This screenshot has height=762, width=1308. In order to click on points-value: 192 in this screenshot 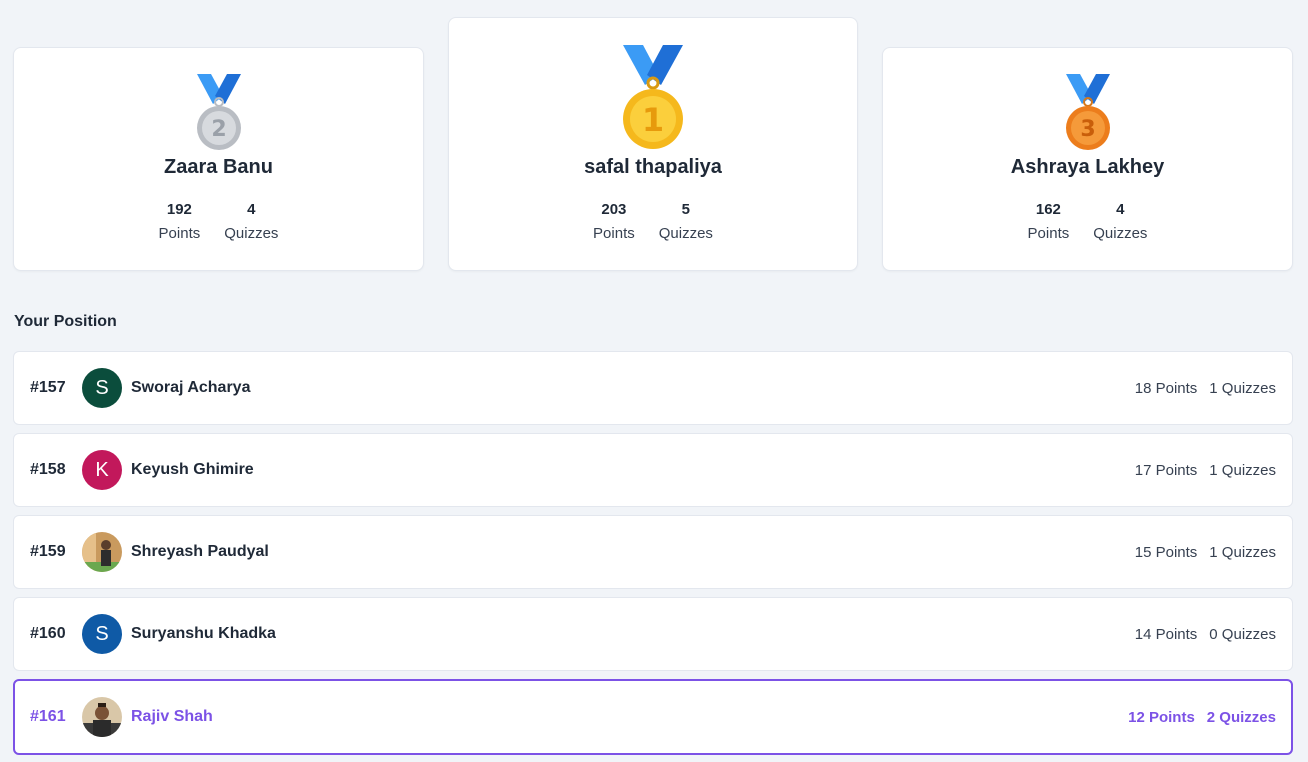, I will do `click(179, 209)`.